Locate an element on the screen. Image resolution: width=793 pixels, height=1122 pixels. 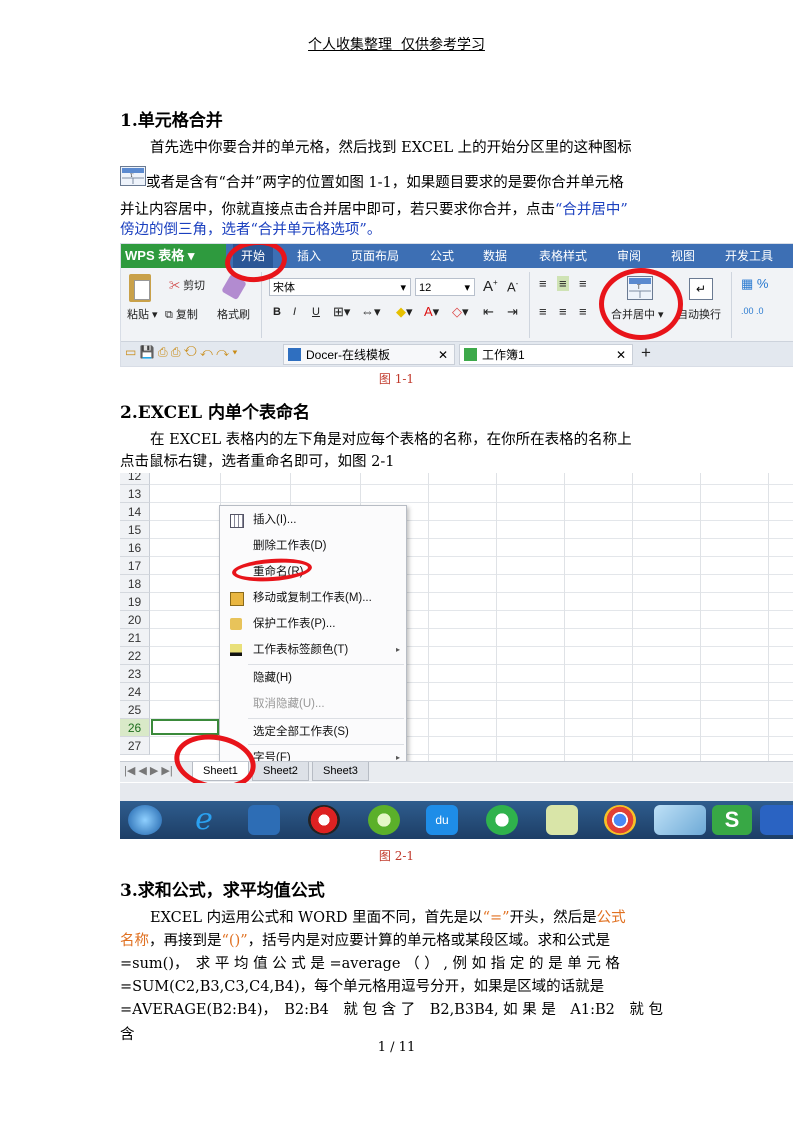
window-icon is located at coordinates (680, 820).